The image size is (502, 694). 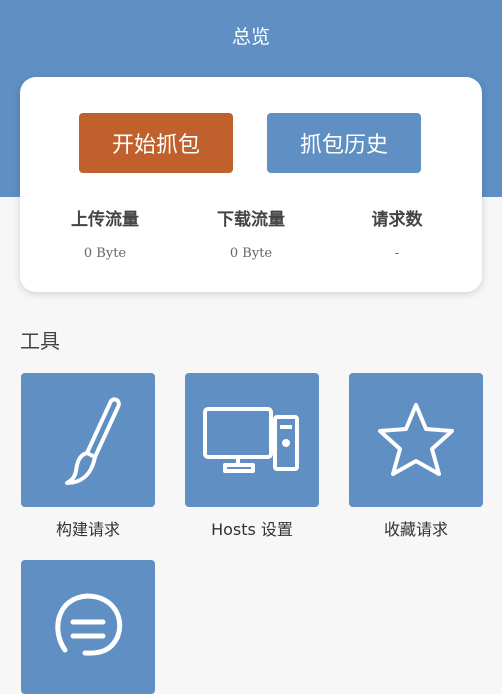 I want to click on star-icon, so click(x=416, y=439).